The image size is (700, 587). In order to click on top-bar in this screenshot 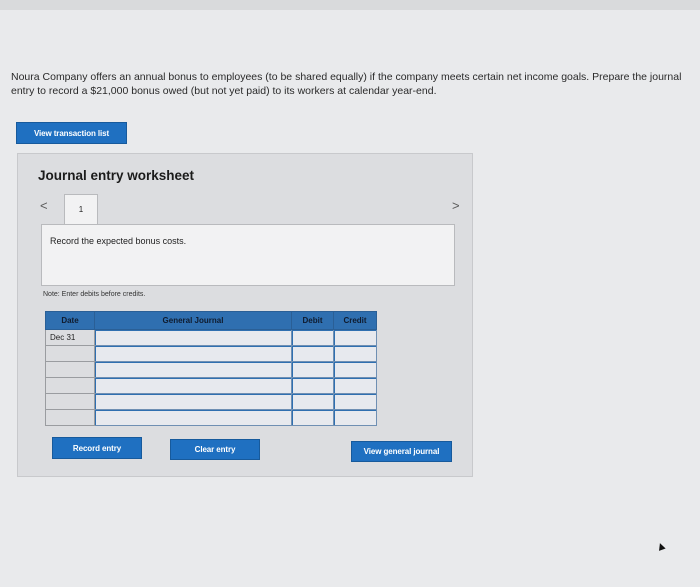, I will do `click(350, 5)`.